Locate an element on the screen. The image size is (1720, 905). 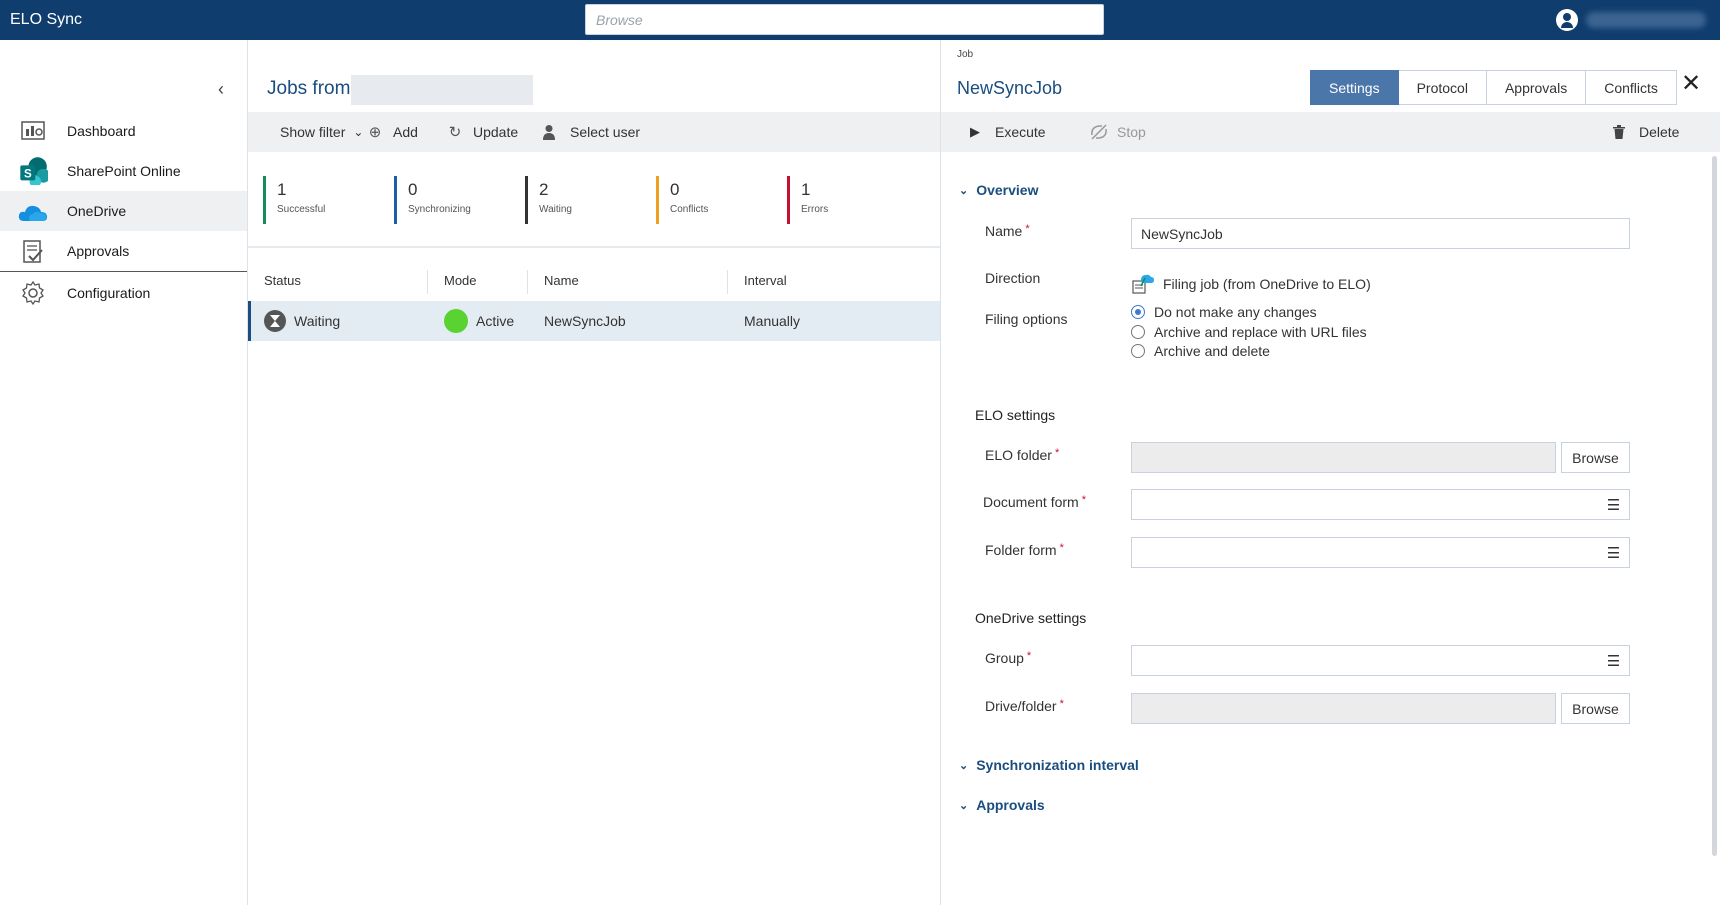
stat-conflicts: 0 Conflicts is located at coordinates (682, 200).